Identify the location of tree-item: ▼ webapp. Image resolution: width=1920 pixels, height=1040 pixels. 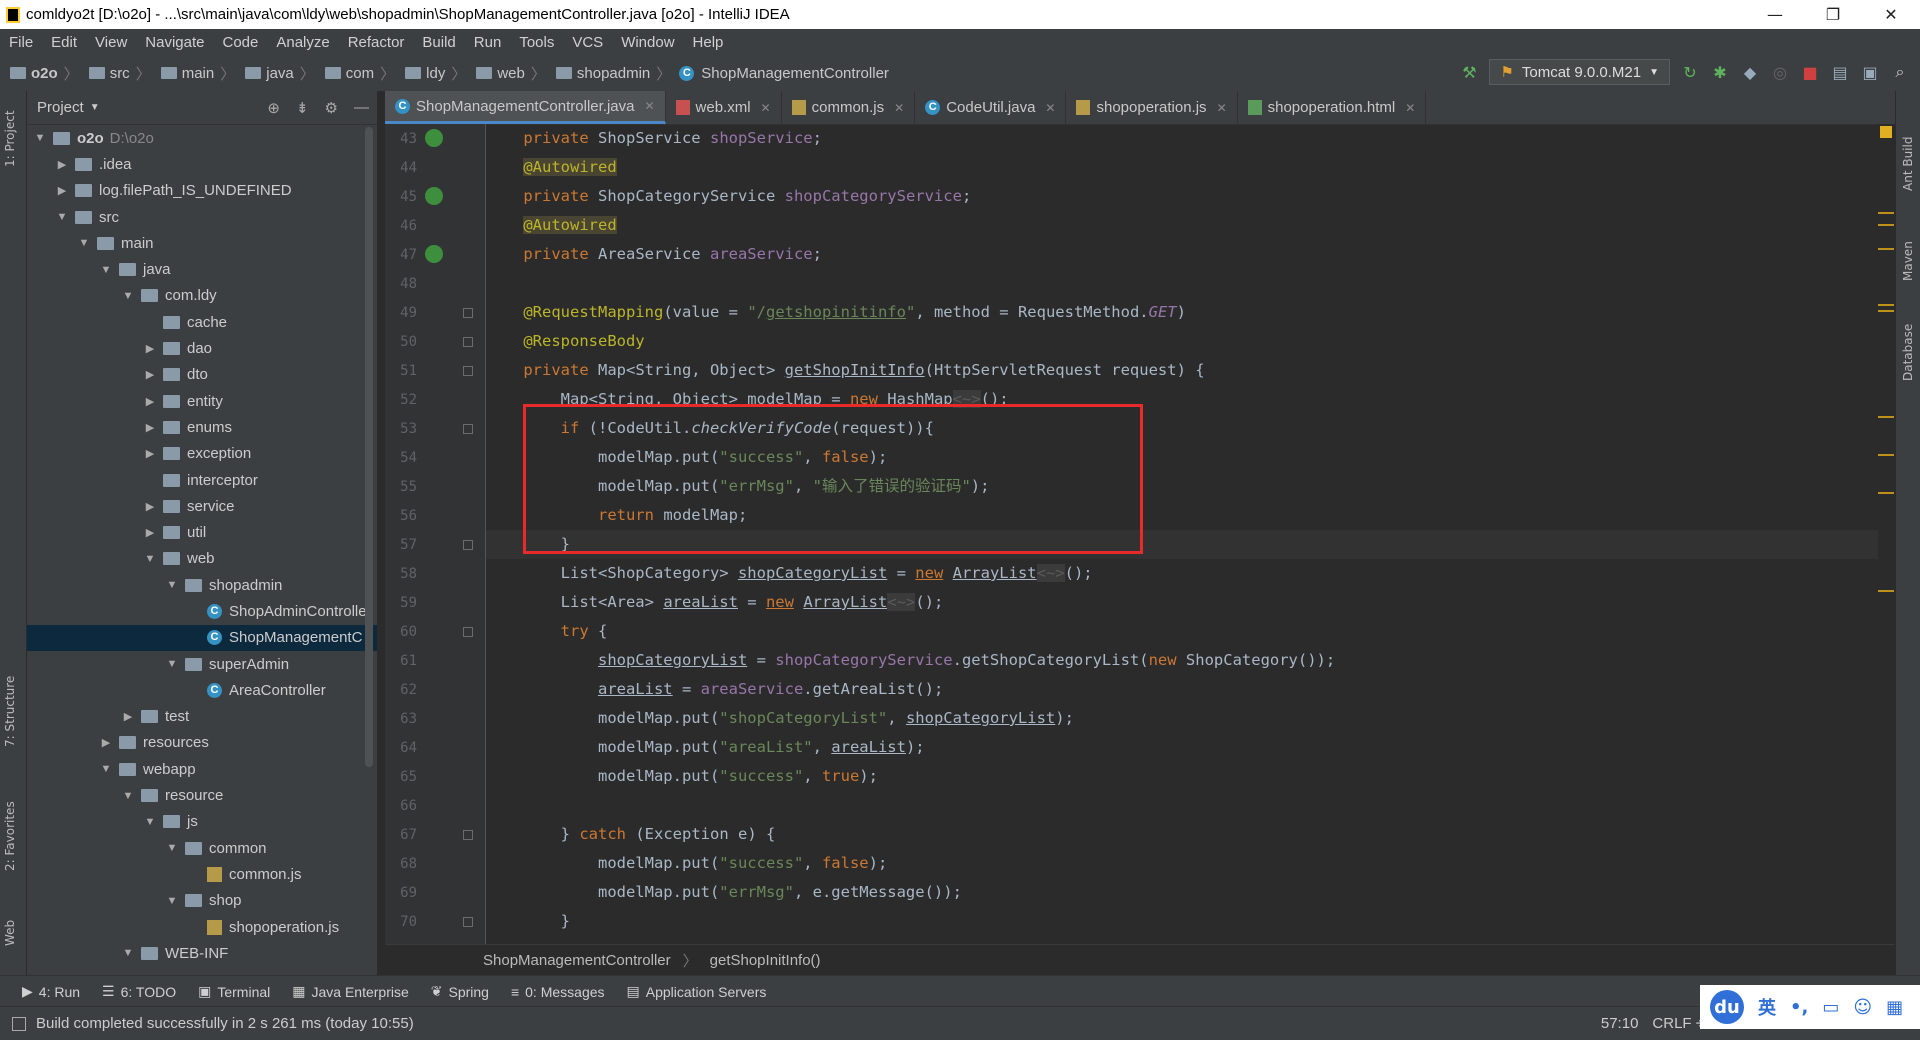
(202, 769).